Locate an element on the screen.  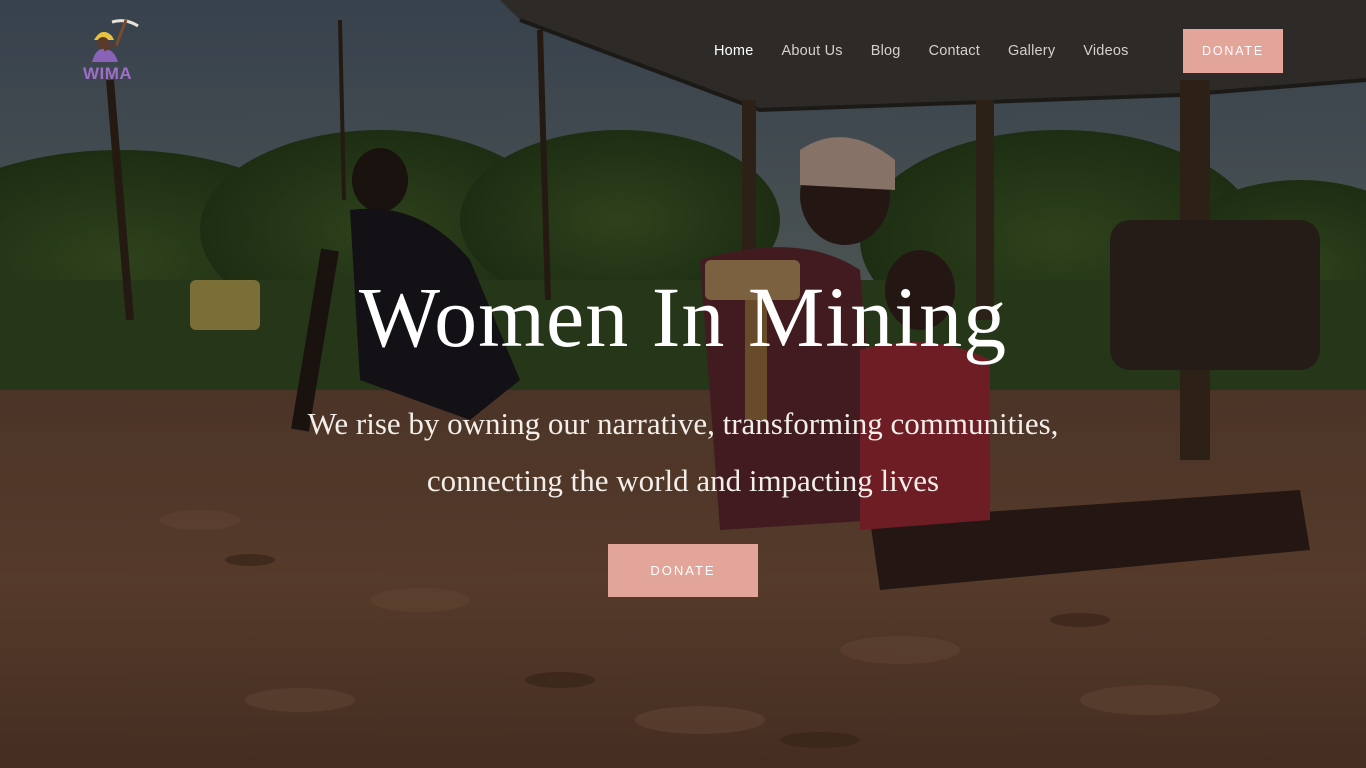
wima-logo: WIMA is located at coordinates (113, 52).